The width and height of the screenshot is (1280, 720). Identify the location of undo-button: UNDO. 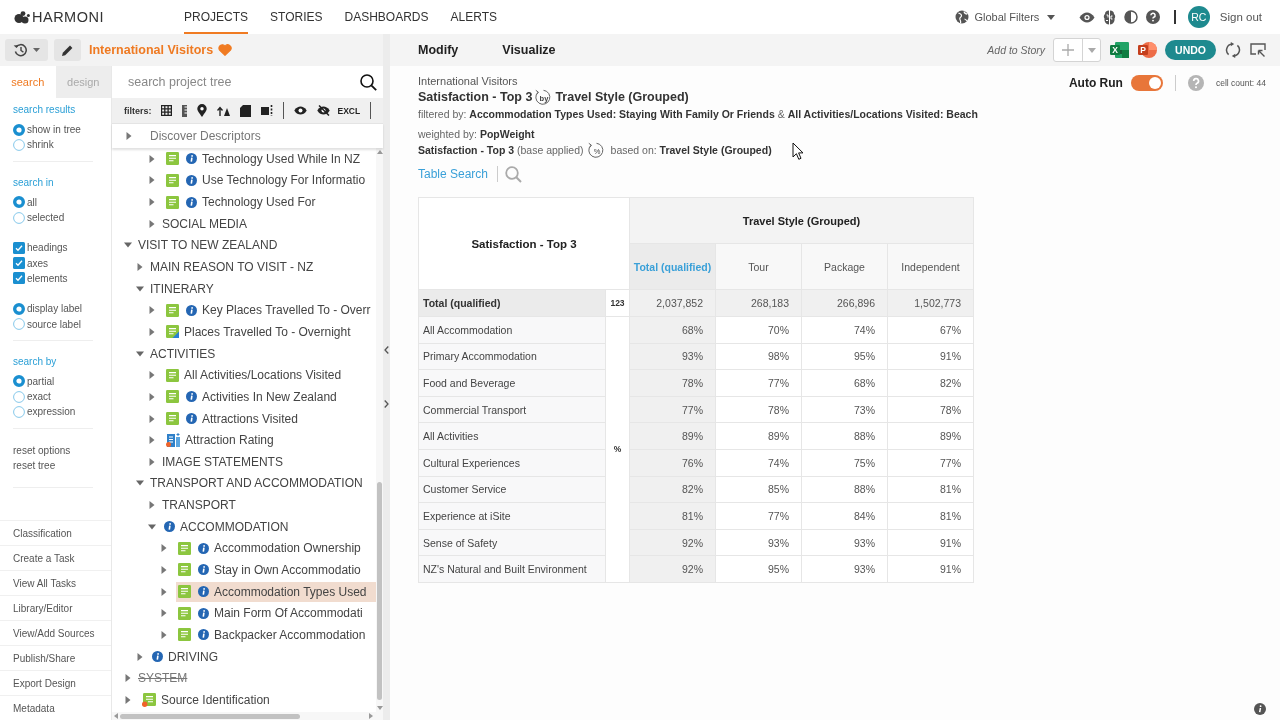
(1190, 50).